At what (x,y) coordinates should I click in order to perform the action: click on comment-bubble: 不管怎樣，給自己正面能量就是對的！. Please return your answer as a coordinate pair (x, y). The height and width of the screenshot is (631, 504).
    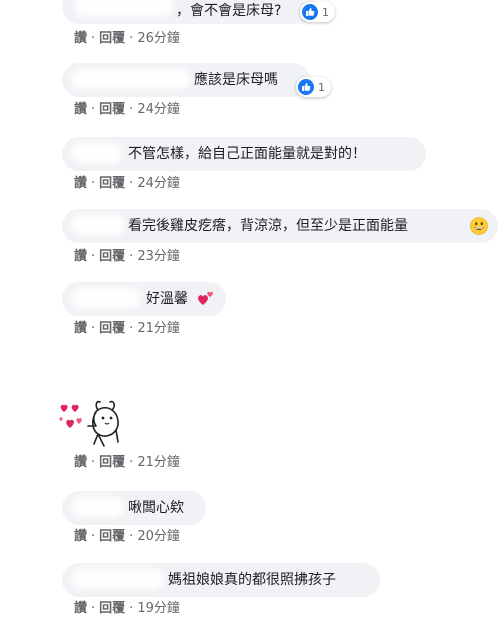
    Looking at the image, I should click on (244, 154).